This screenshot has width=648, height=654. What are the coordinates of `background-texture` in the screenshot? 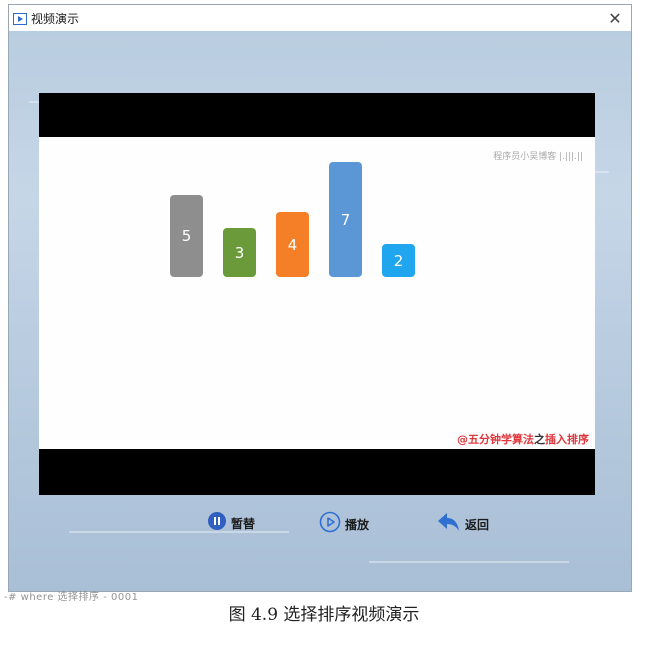 It's located at (469, 562).